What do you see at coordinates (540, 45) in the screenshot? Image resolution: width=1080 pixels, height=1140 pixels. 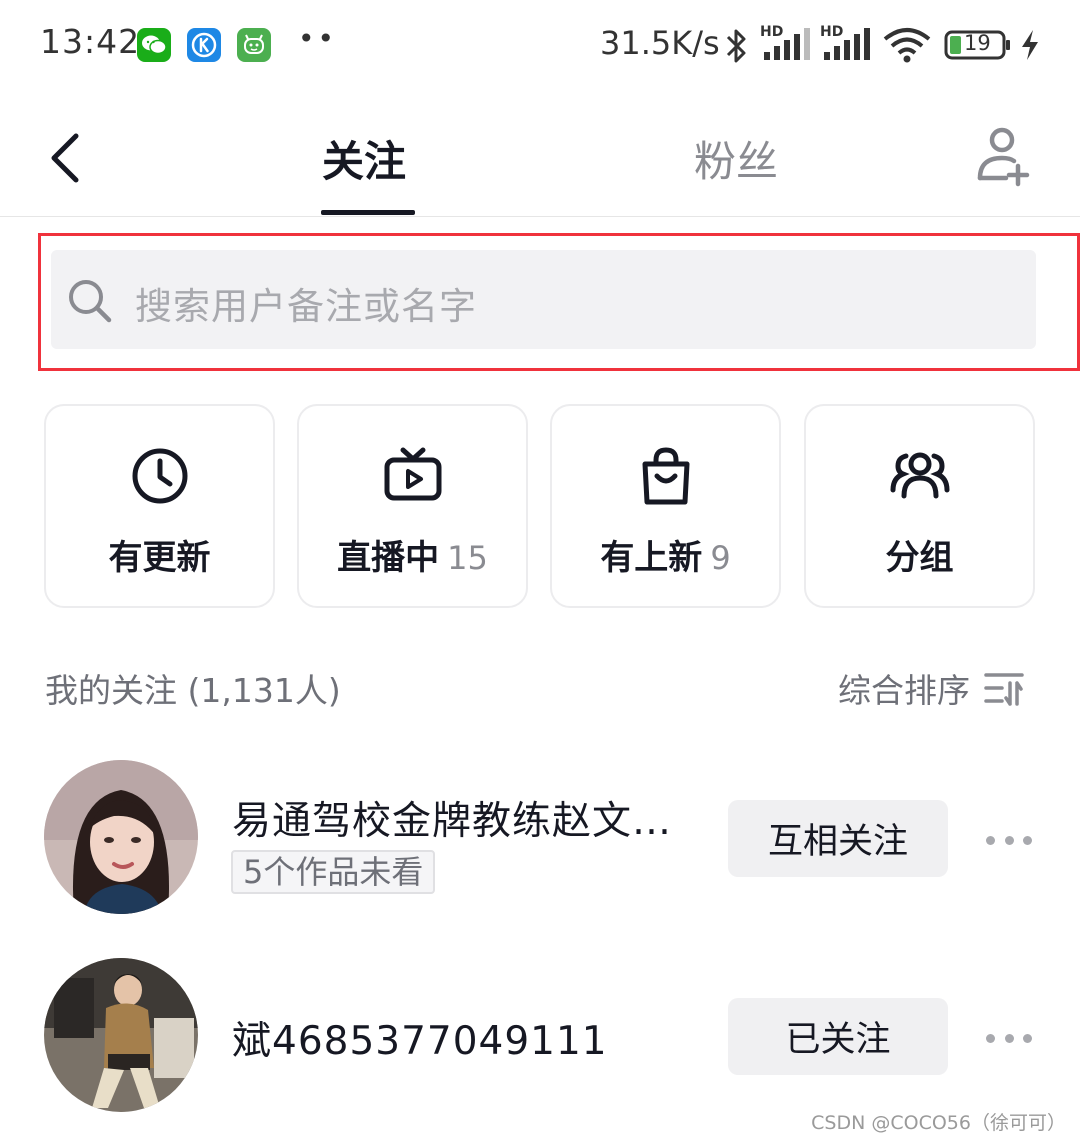 I see `status-bar: 13:42 •• 31.5K/s HD HD 19` at bounding box center [540, 45].